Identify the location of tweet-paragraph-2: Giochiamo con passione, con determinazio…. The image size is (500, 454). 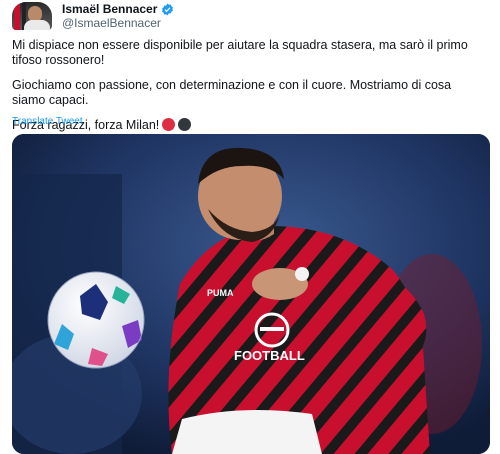
(232, 92).